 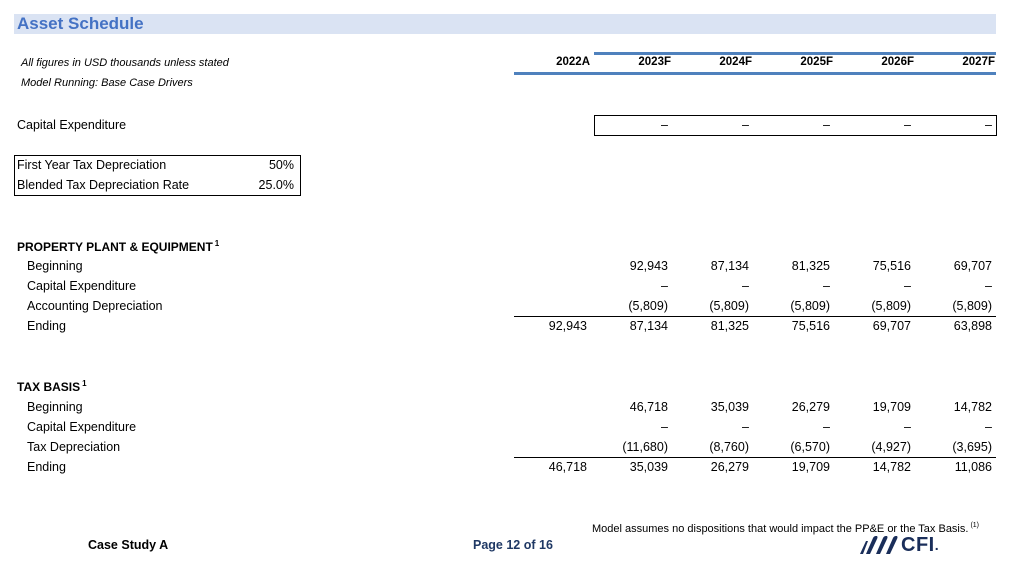 I want to click on column-header: 2022A, so click(x=573, y=62).